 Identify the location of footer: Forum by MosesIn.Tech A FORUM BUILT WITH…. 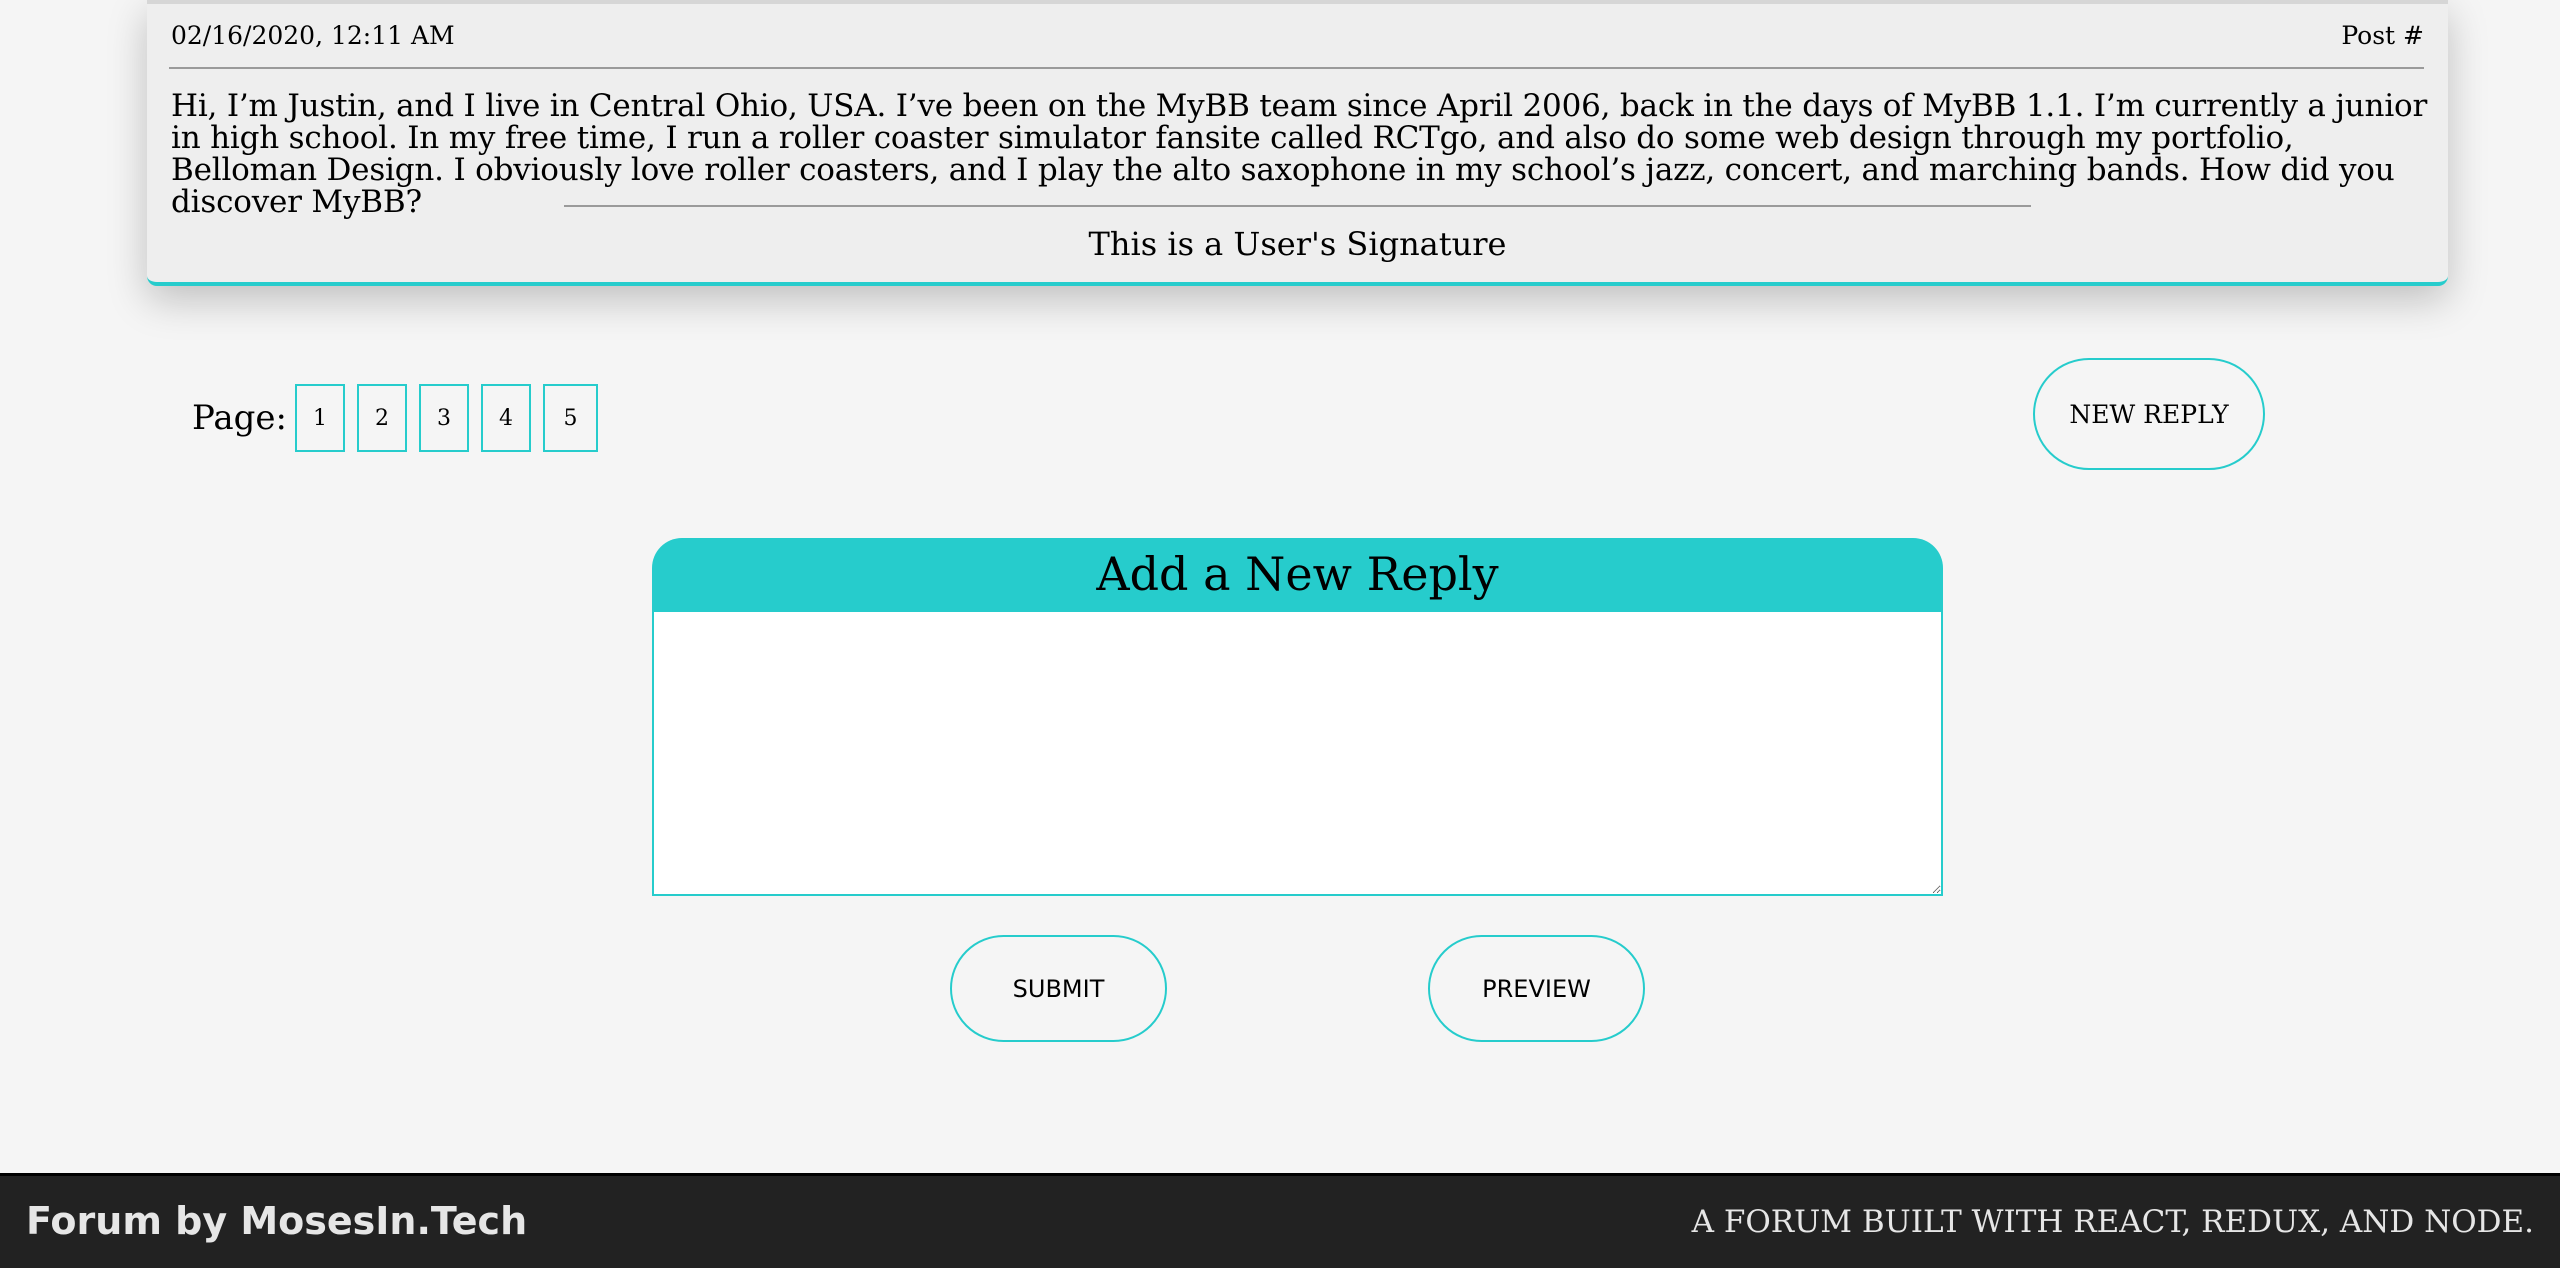
(1280, 1220).